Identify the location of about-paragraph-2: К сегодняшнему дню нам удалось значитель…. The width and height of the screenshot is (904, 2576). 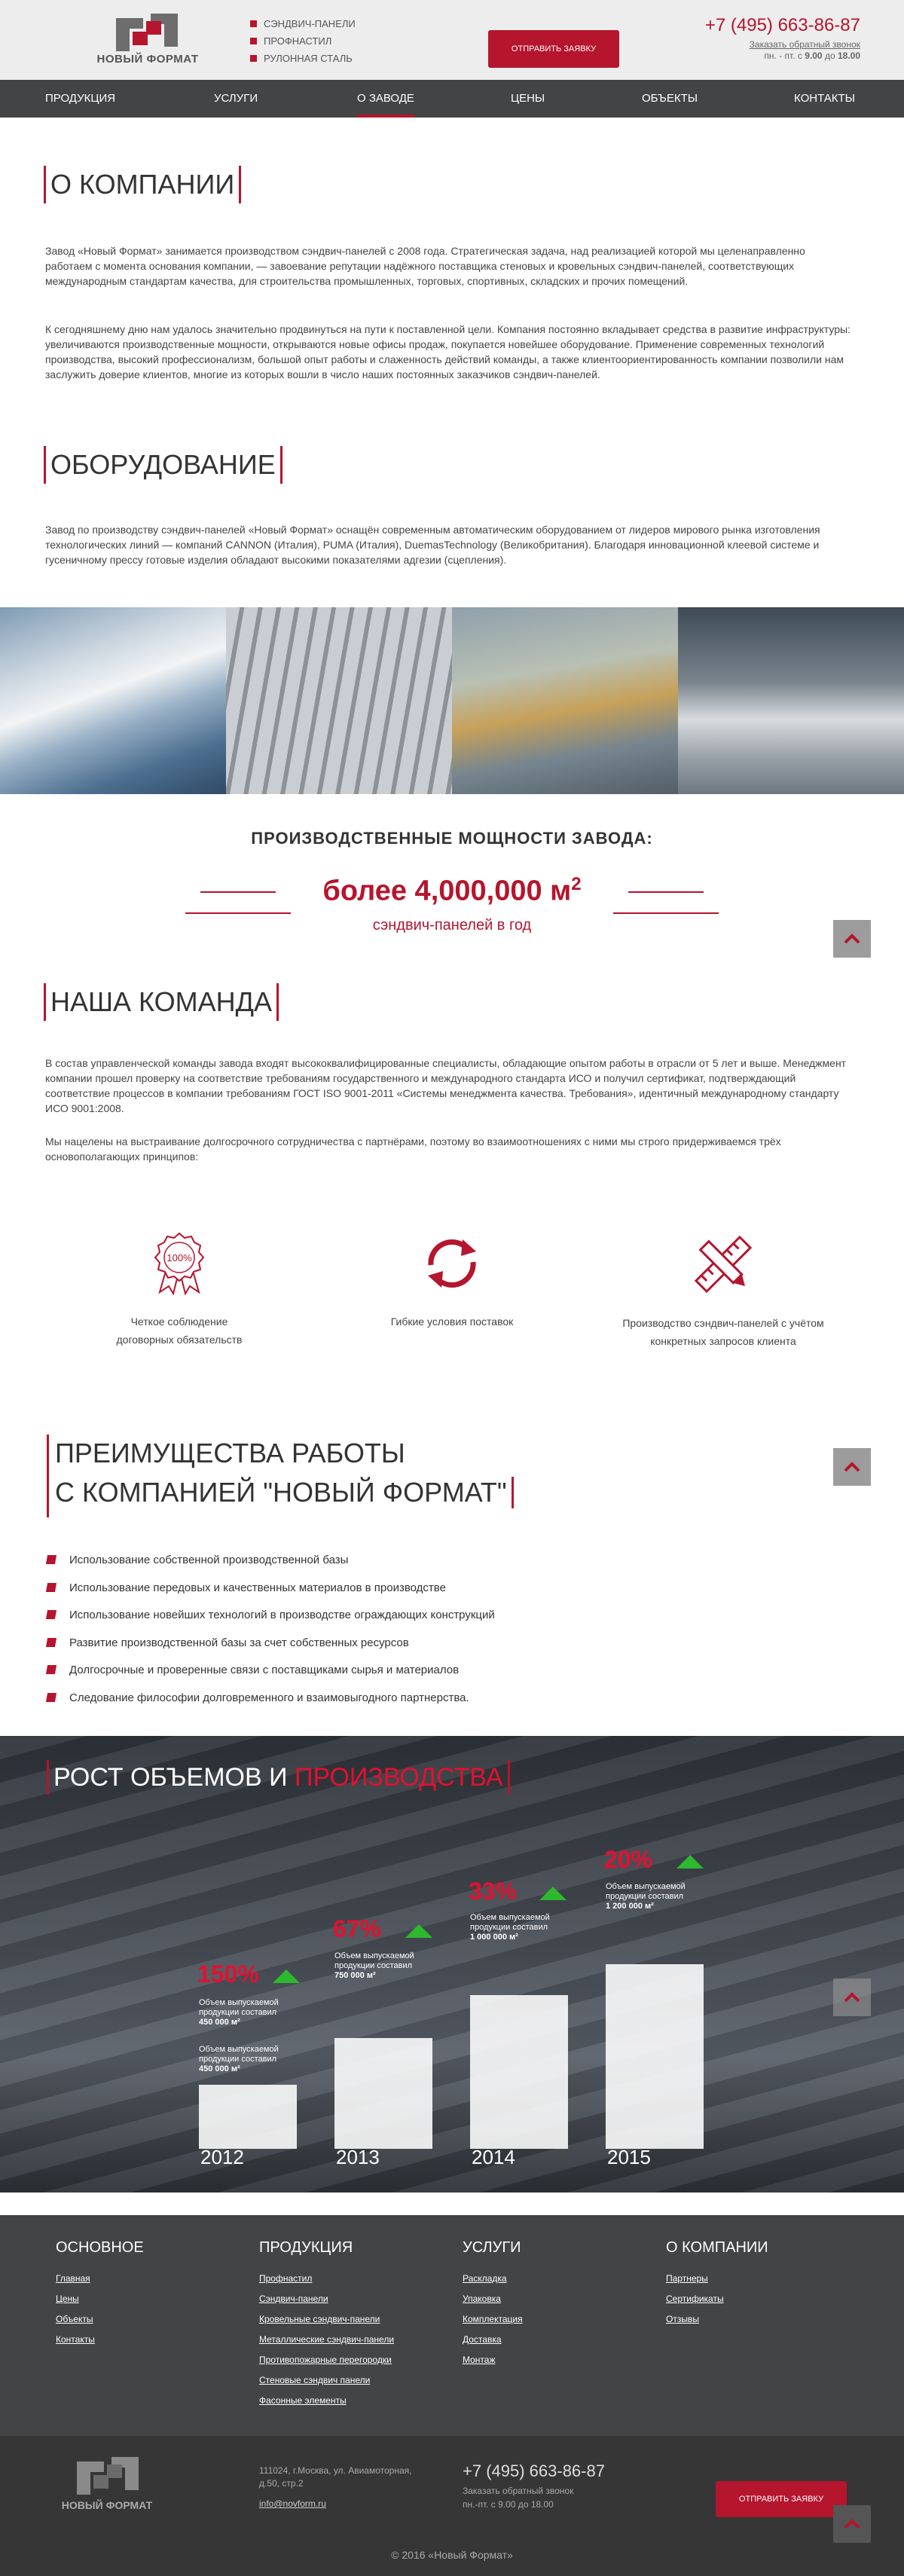
(448, 351).